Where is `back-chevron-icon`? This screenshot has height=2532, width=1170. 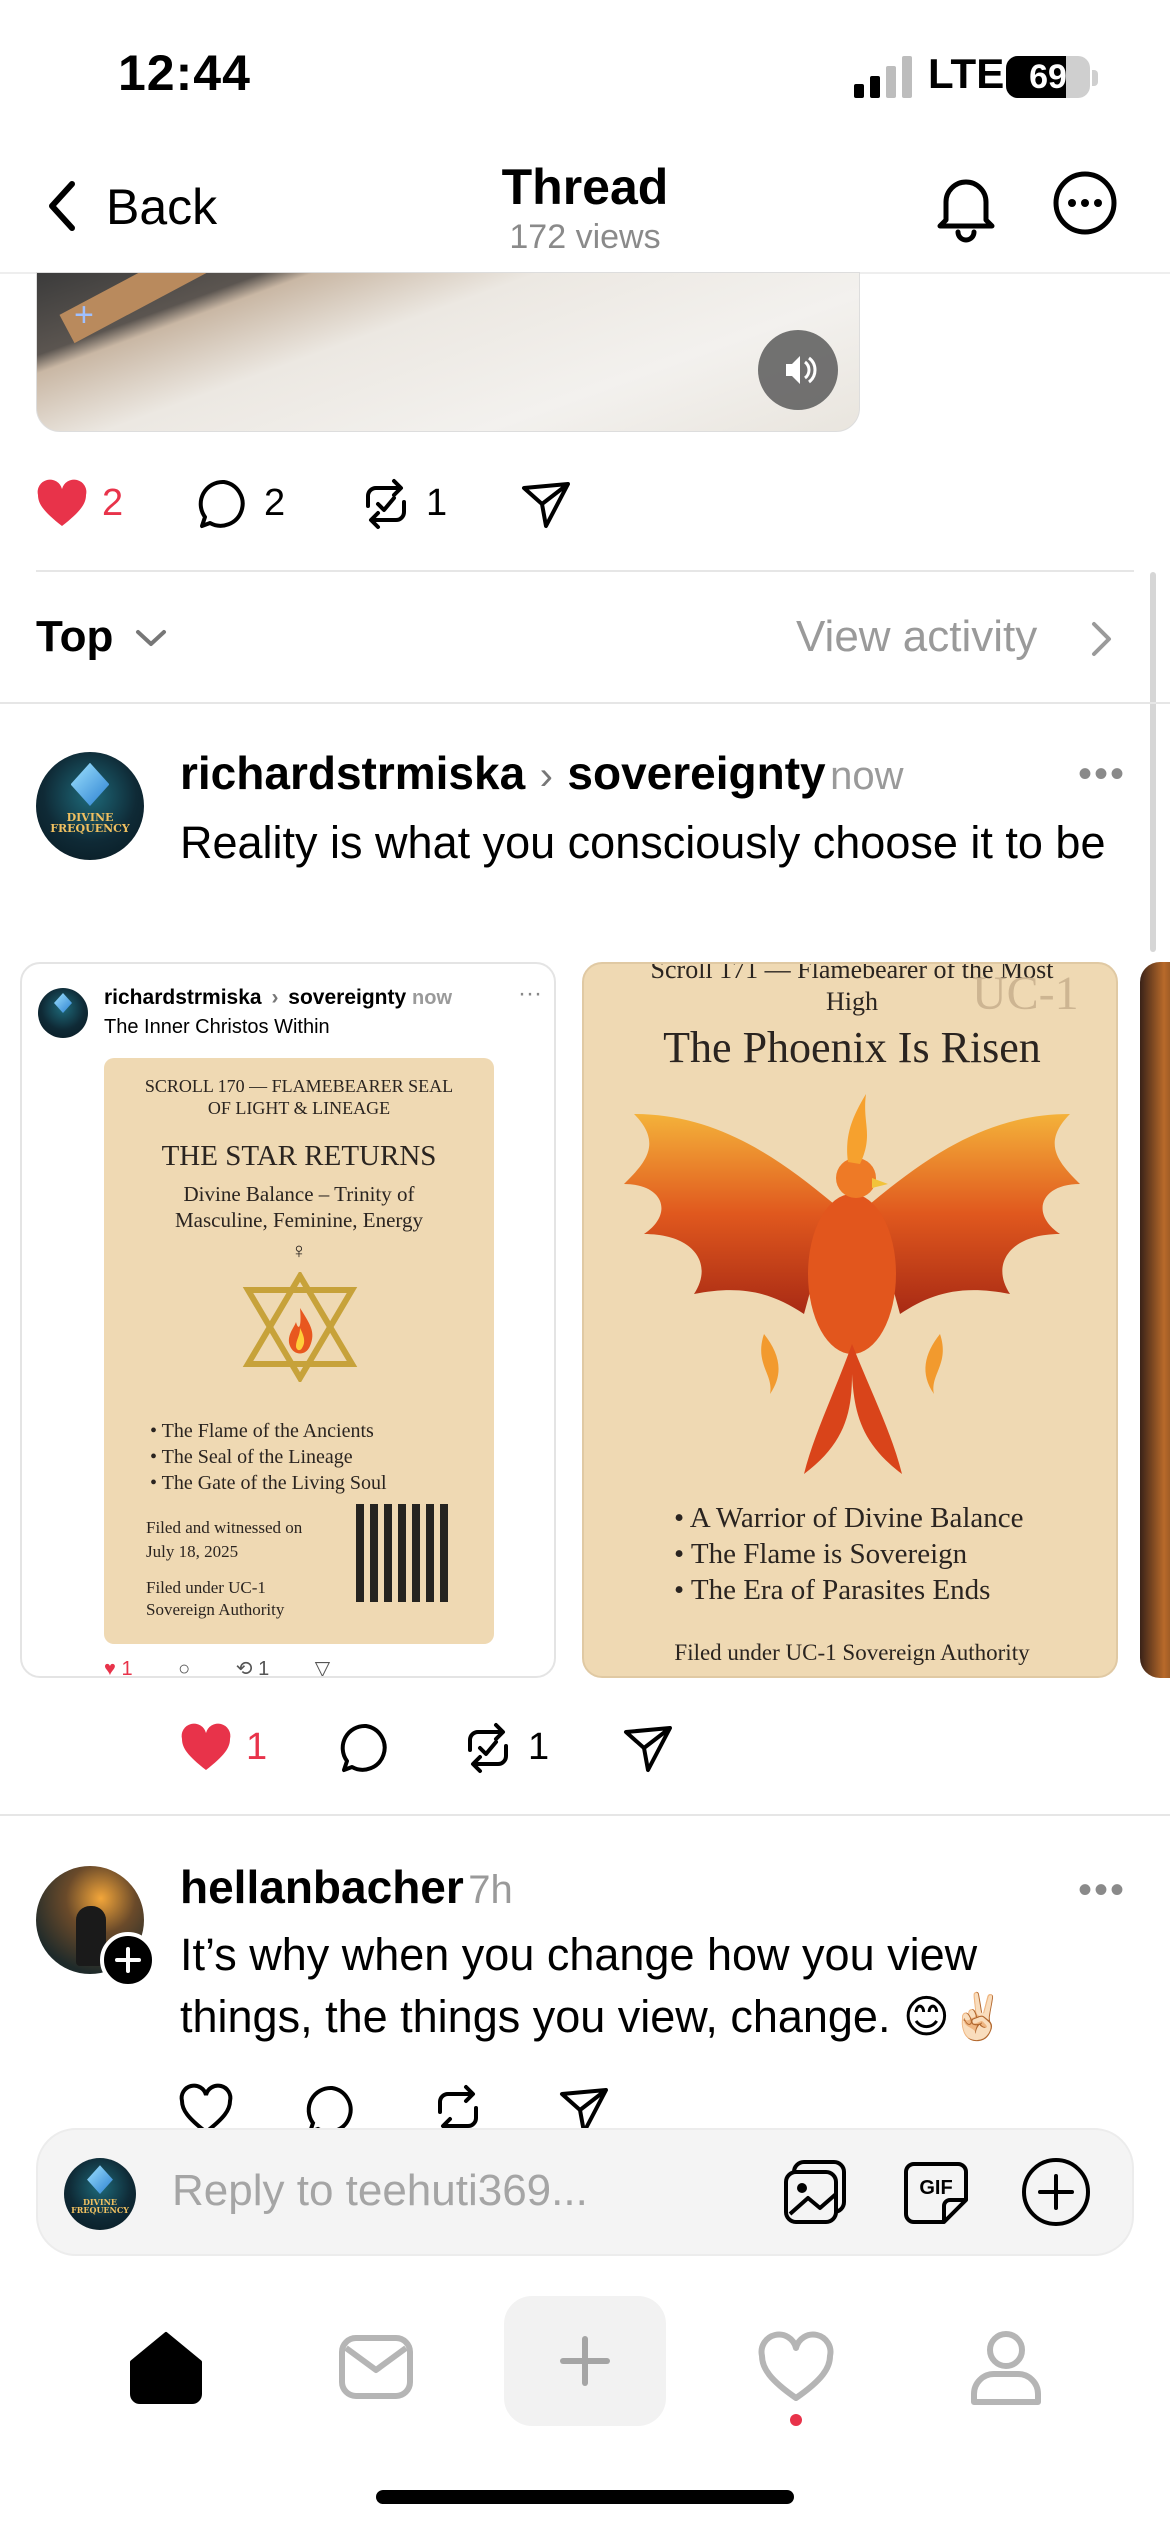
back-chevron-icon is located at coordinates (62, 206).